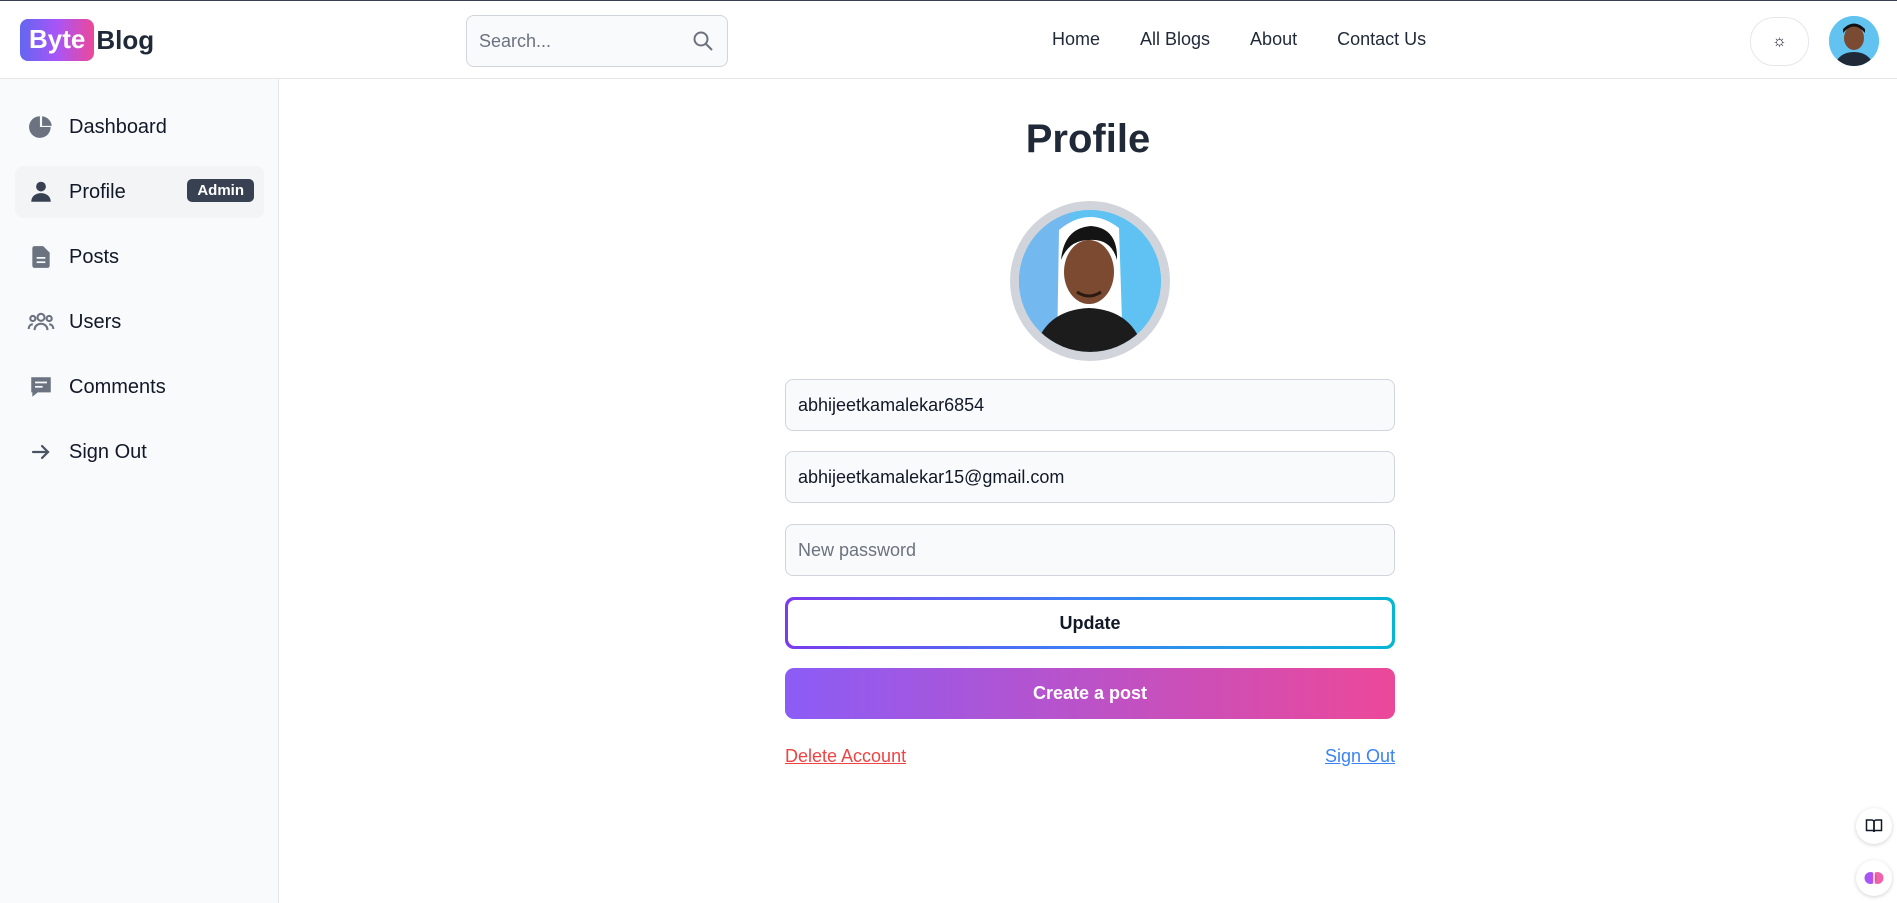 This screenshot has height=903, width=1897. I want to click on nav-about: About, so click(1273, 39).